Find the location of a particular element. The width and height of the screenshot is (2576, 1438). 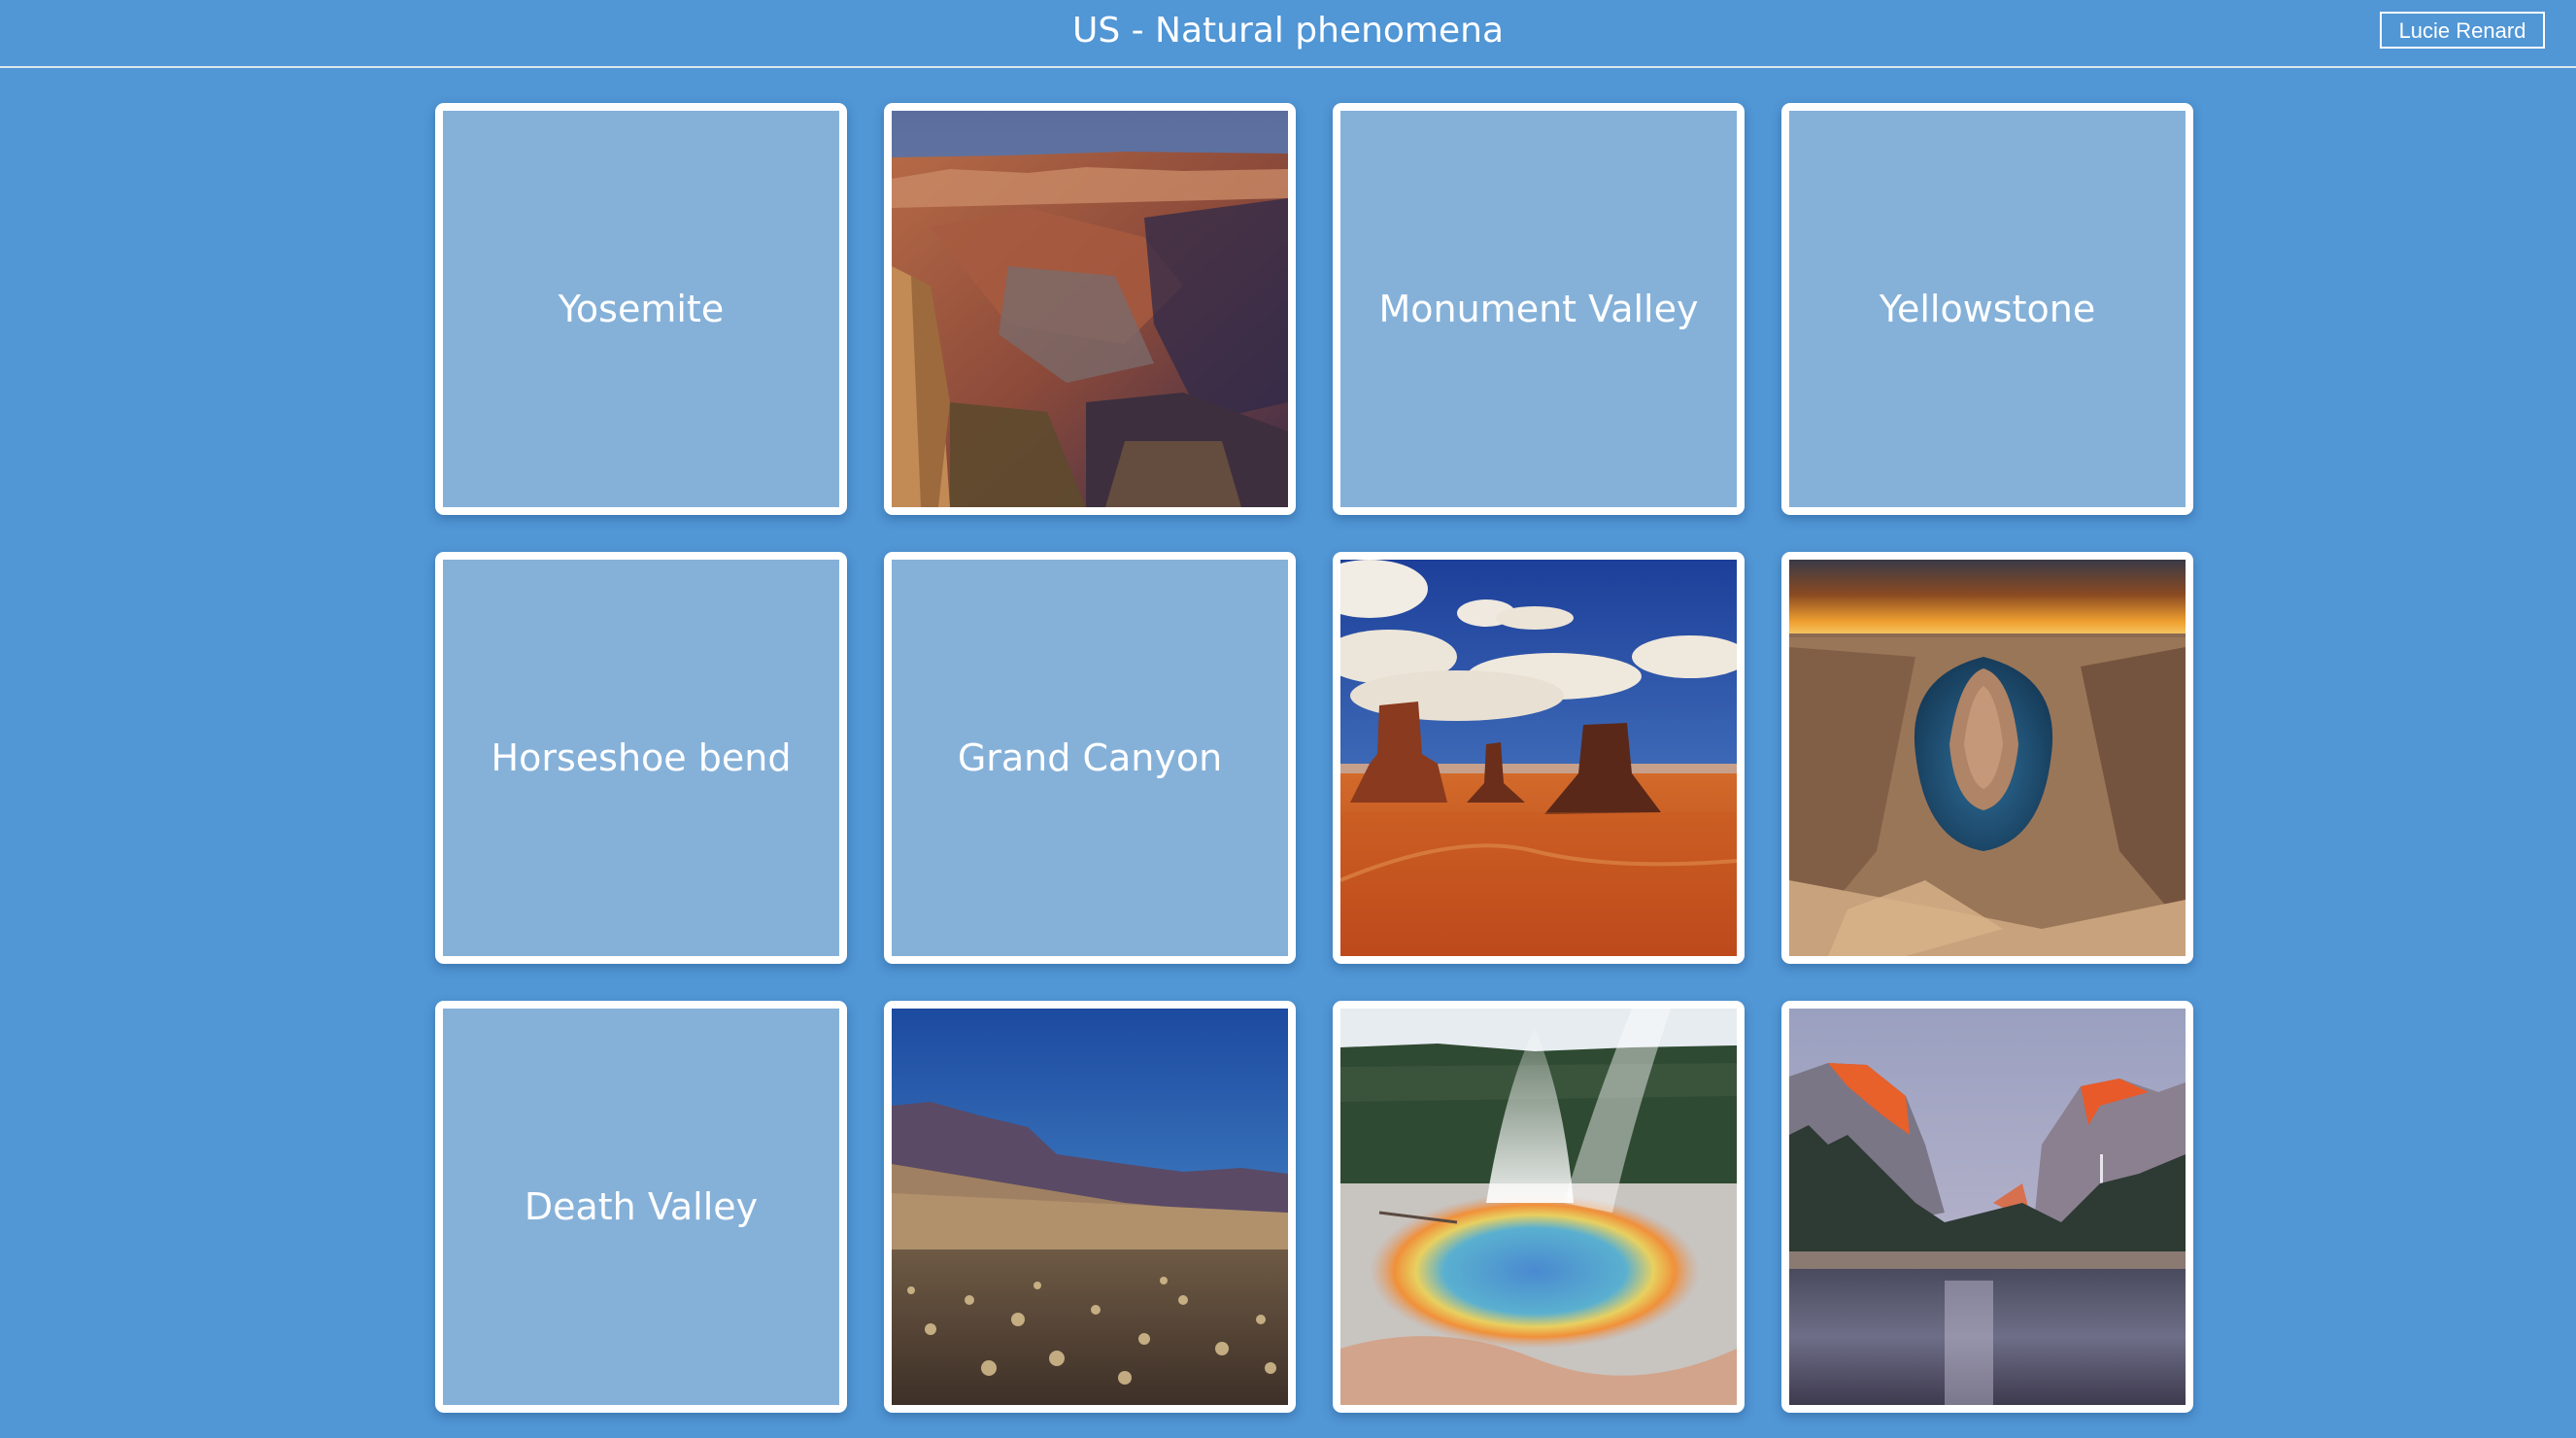

card-face: Yellowstone is located at coordinates (1987, 309).